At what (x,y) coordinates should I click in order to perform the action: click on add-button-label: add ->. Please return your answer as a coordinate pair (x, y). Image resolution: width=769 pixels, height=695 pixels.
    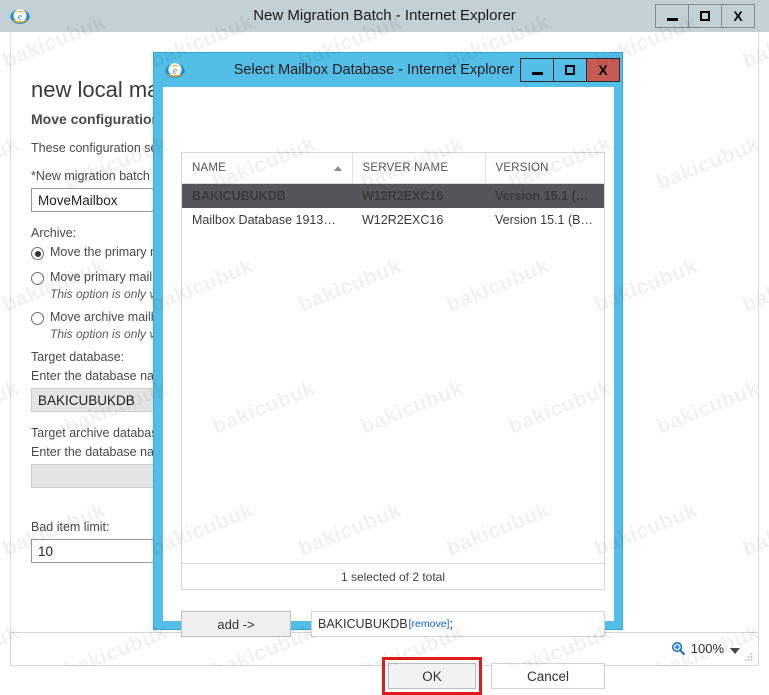
    Looking at the image, I should click on (236, 624).